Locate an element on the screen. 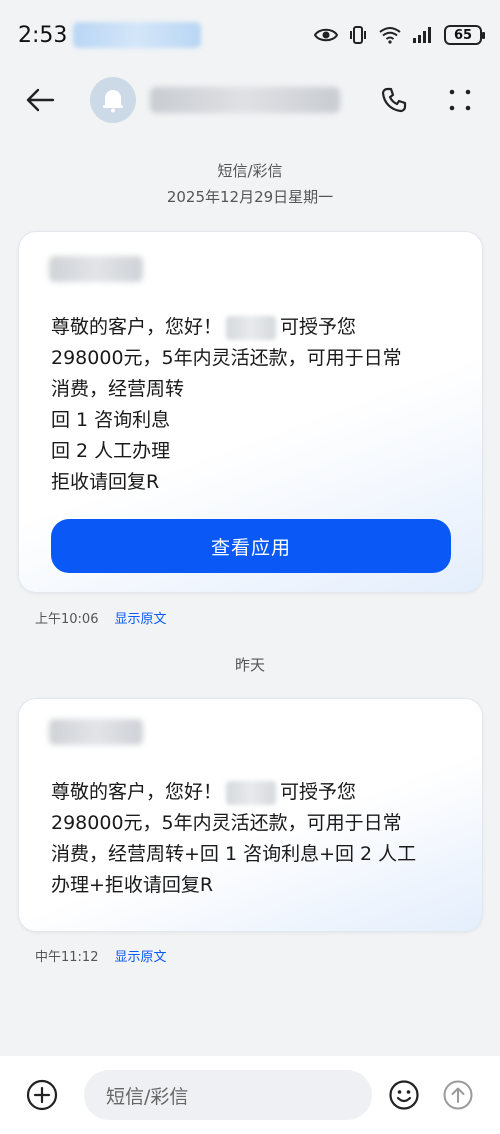 The width and height of the screenshot is (500, 1134). message-text: 办理+拒收请回复R is located at coordinates (132, 885).